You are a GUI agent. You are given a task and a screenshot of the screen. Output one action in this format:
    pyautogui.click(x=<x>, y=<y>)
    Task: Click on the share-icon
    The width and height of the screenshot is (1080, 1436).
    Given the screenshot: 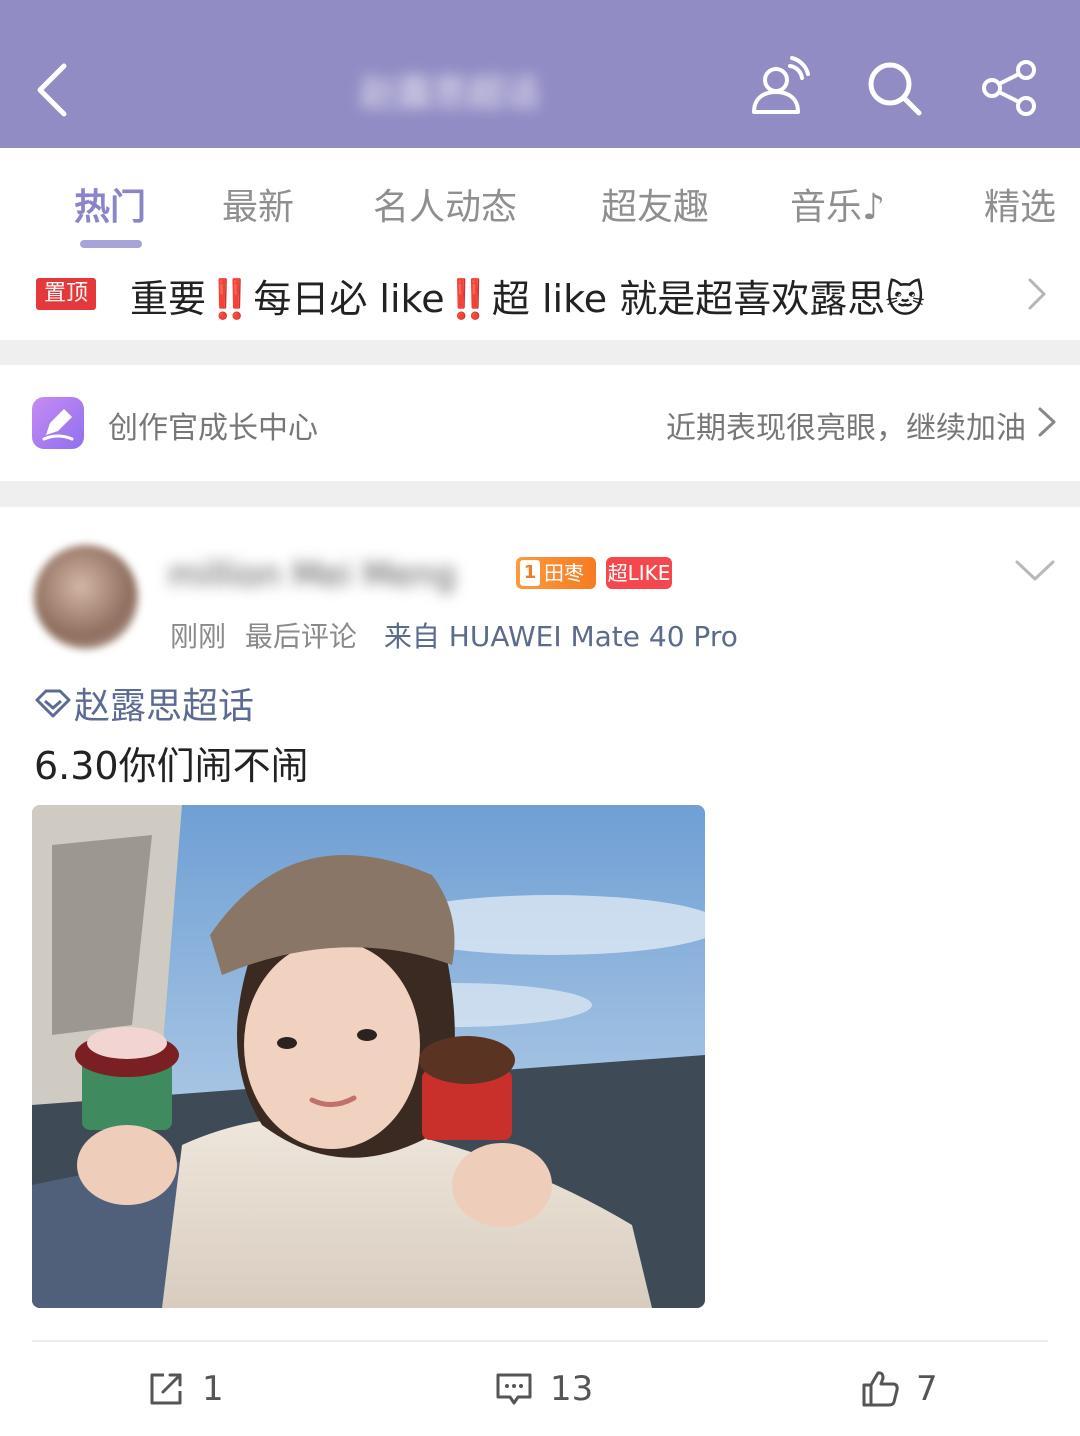 What is the action you would take?
    pyautogui.click(x=1010, y=88)
    